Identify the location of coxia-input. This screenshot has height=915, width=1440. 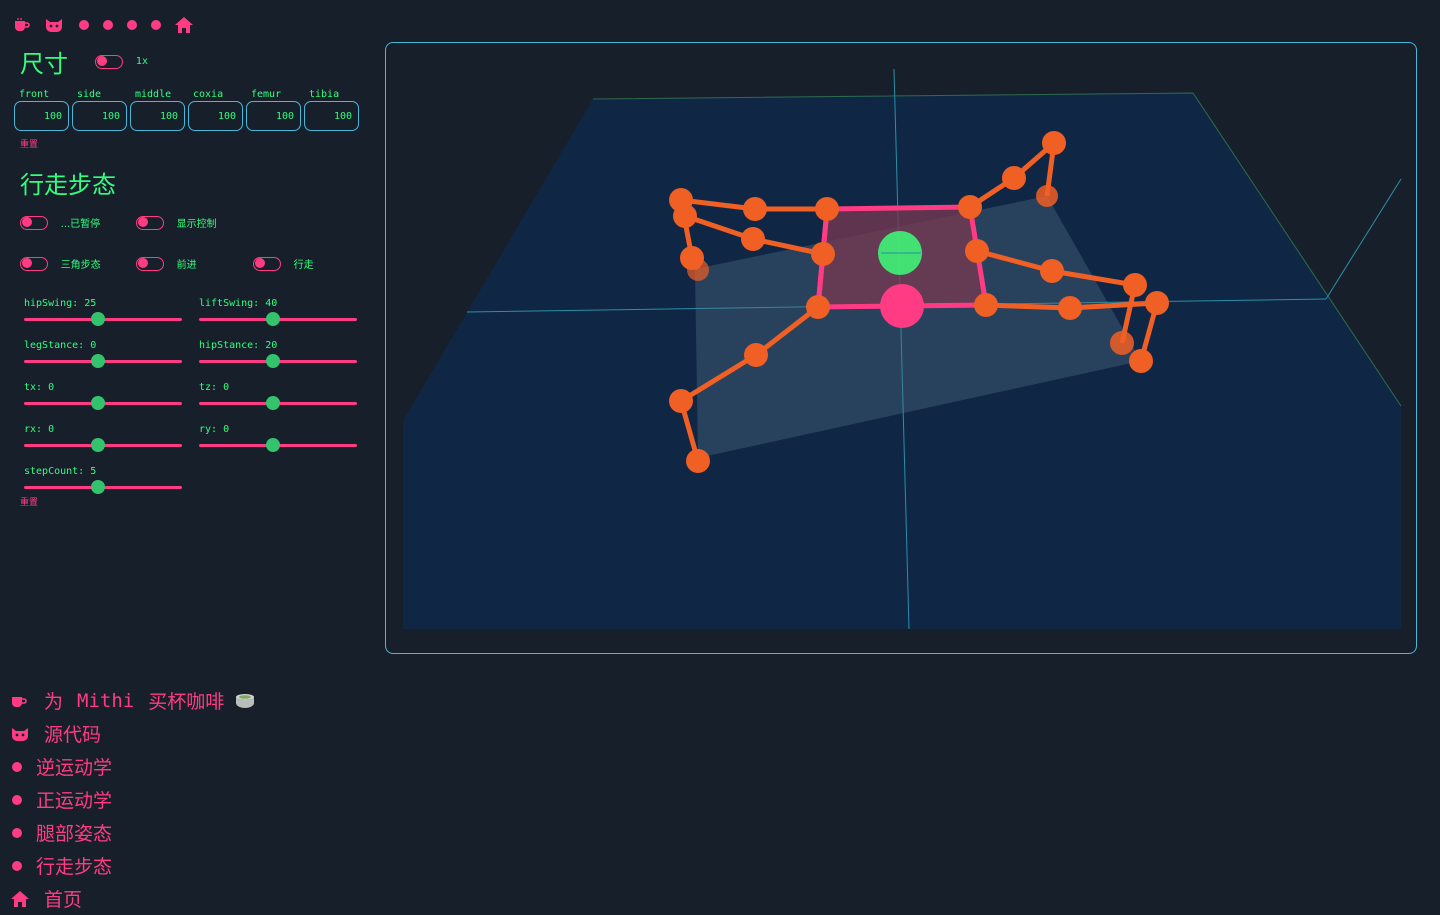
(215, 116).